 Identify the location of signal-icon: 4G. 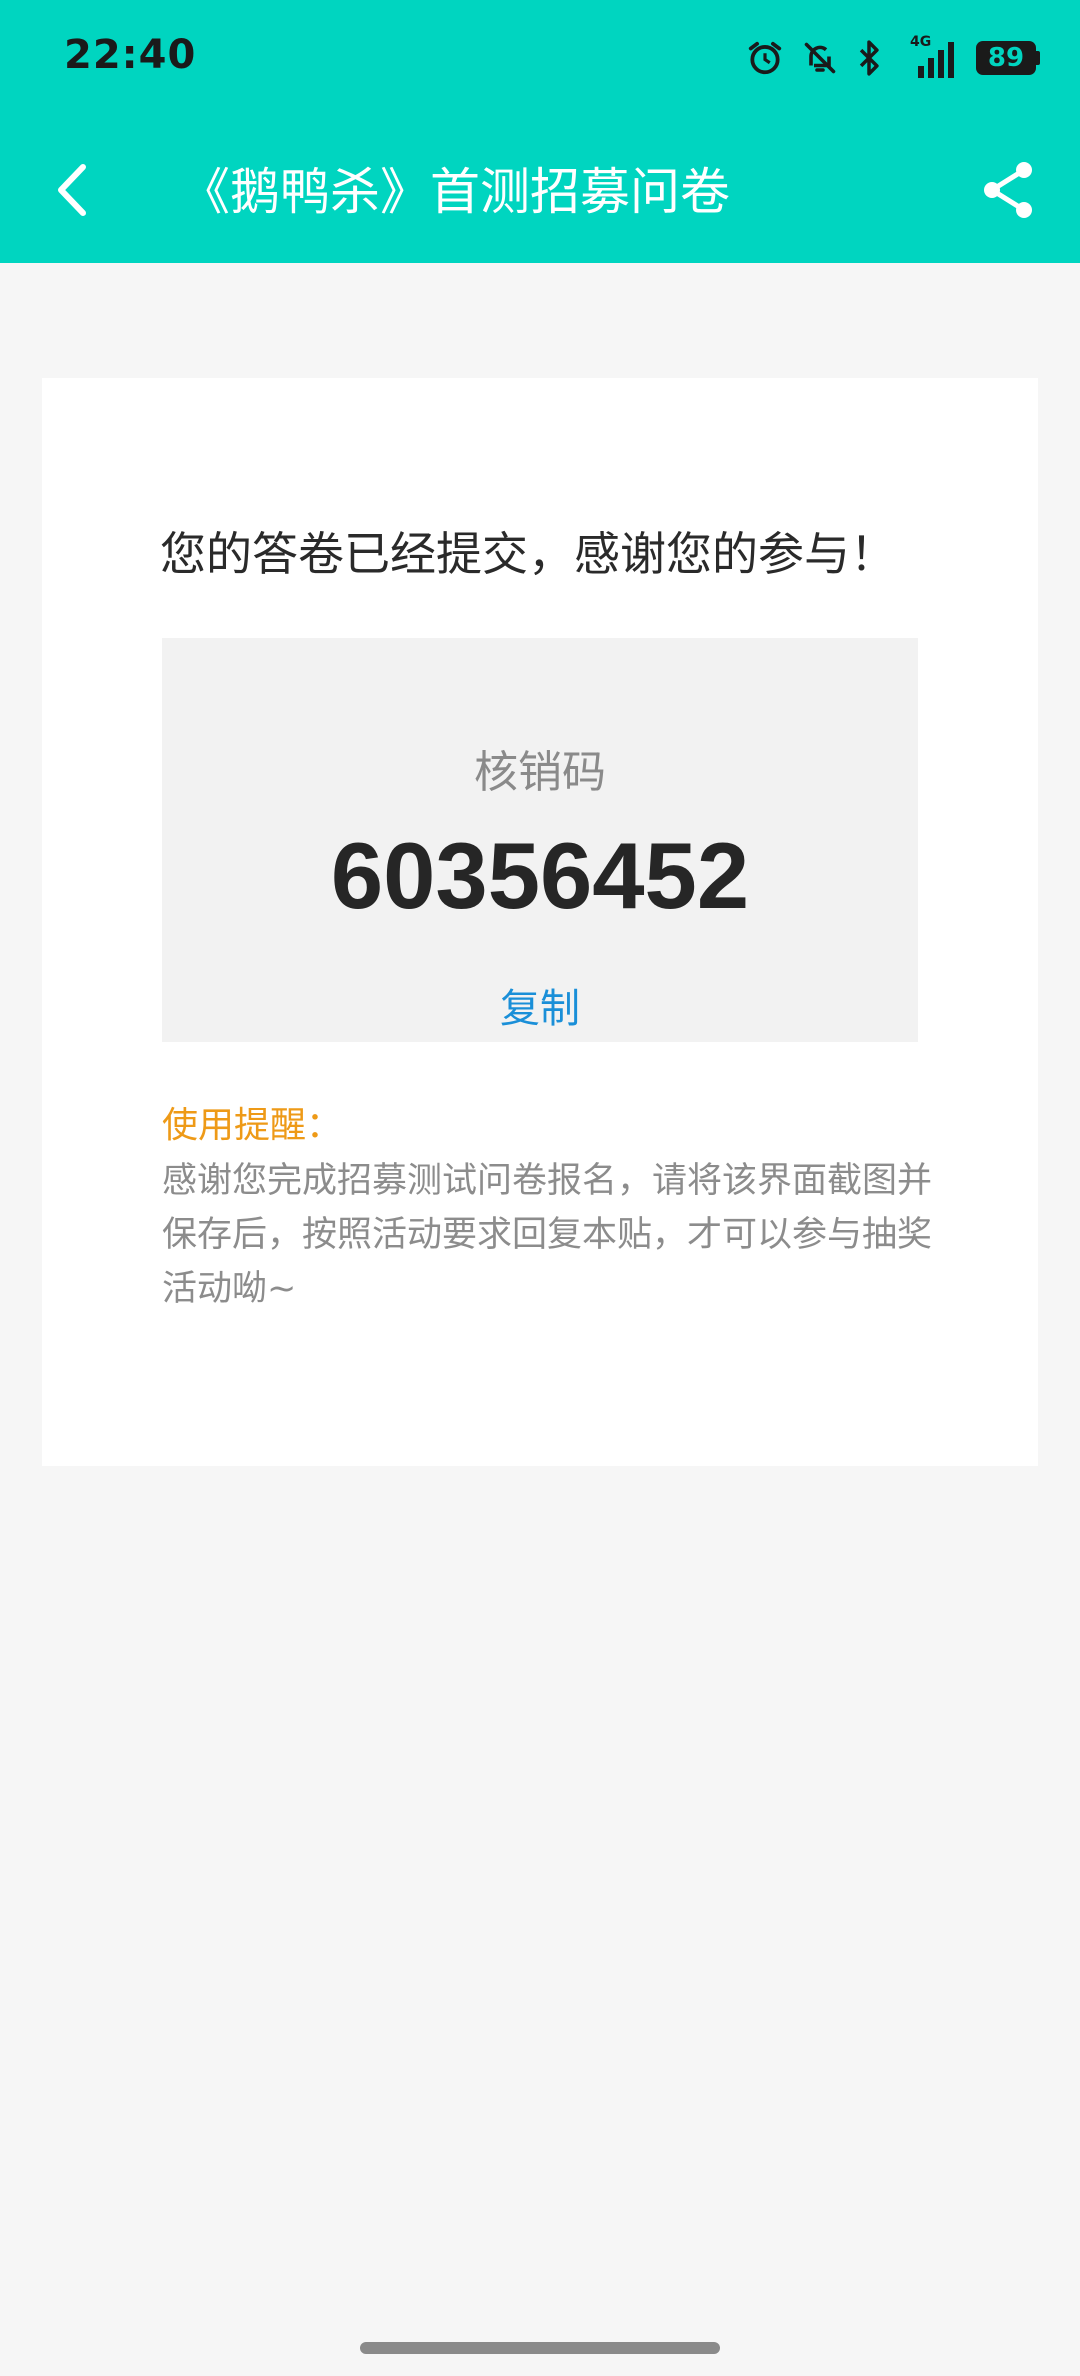
(929, 56).